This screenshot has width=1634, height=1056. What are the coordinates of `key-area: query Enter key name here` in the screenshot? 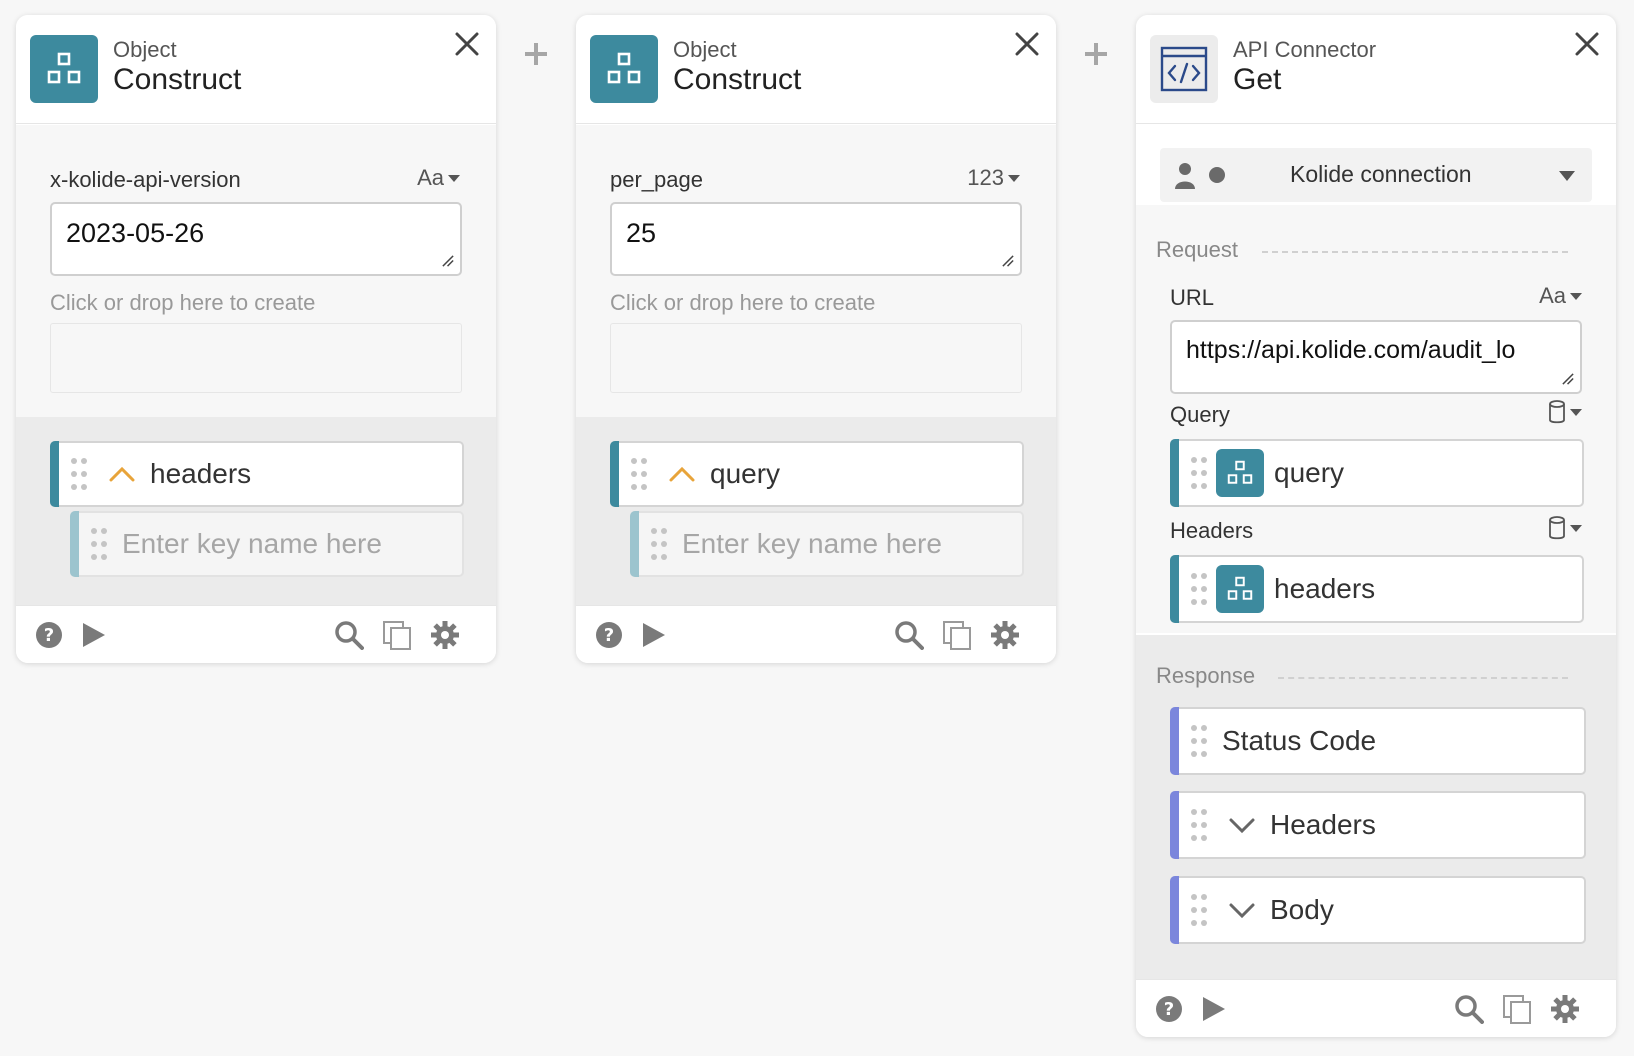 It's located at (816, 518).